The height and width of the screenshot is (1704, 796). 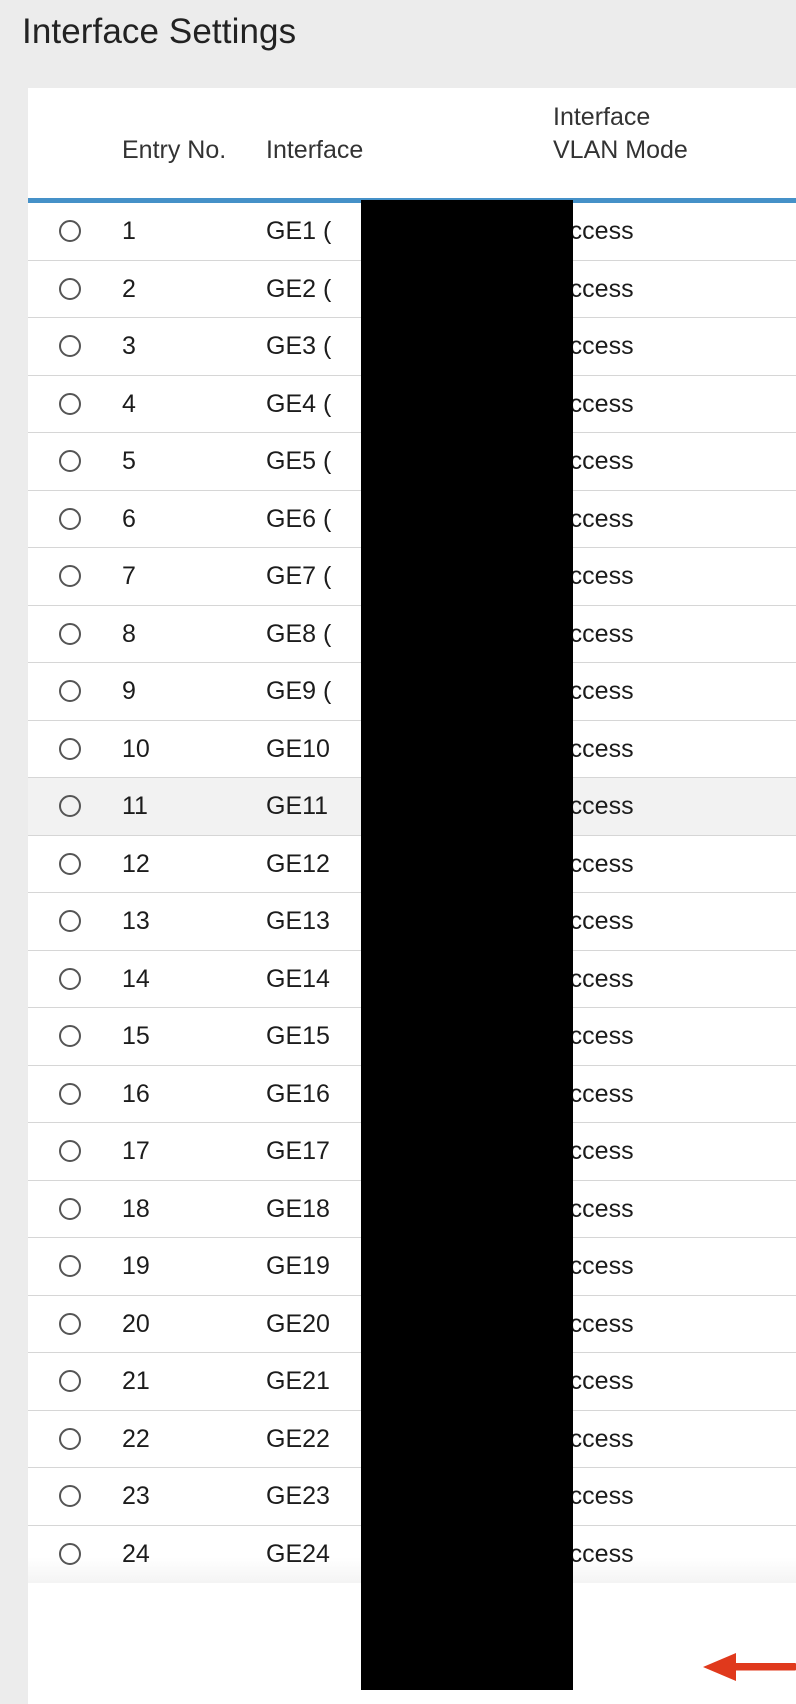 I want to click on cell-interface: GE7 (, so click(x=299, y=576).